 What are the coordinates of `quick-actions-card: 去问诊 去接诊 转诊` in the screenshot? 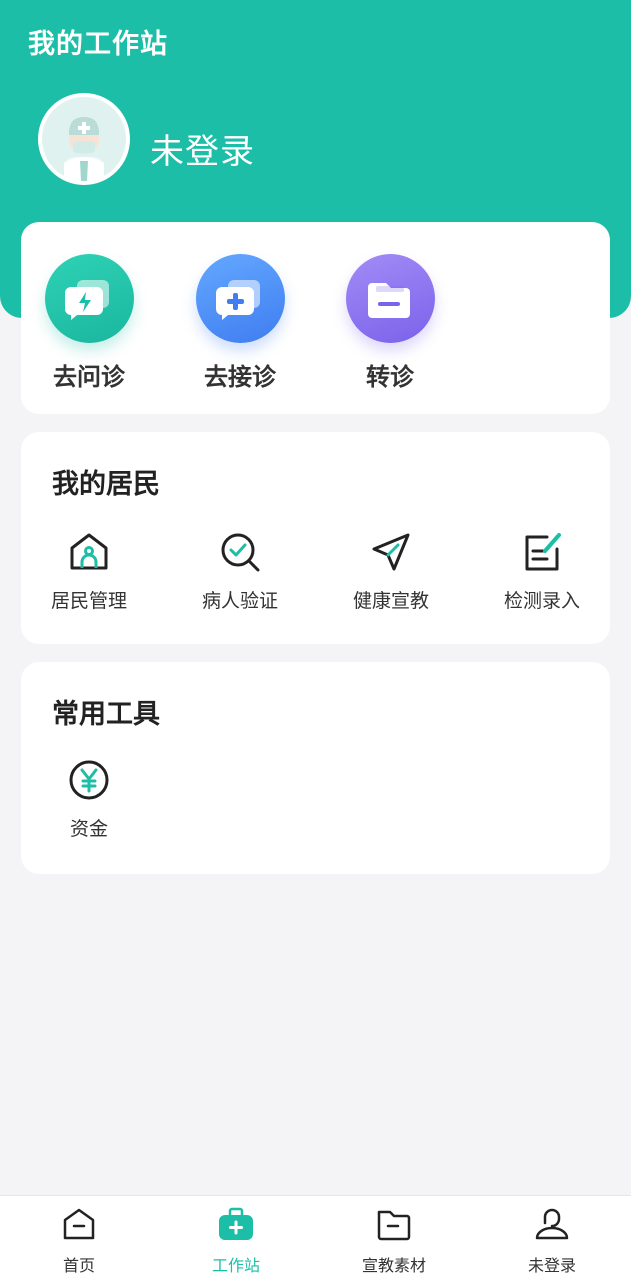 It's located at (315, 318).